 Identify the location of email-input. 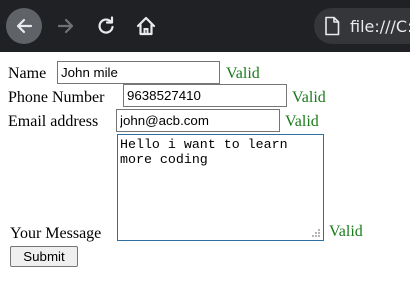
(198, 120).